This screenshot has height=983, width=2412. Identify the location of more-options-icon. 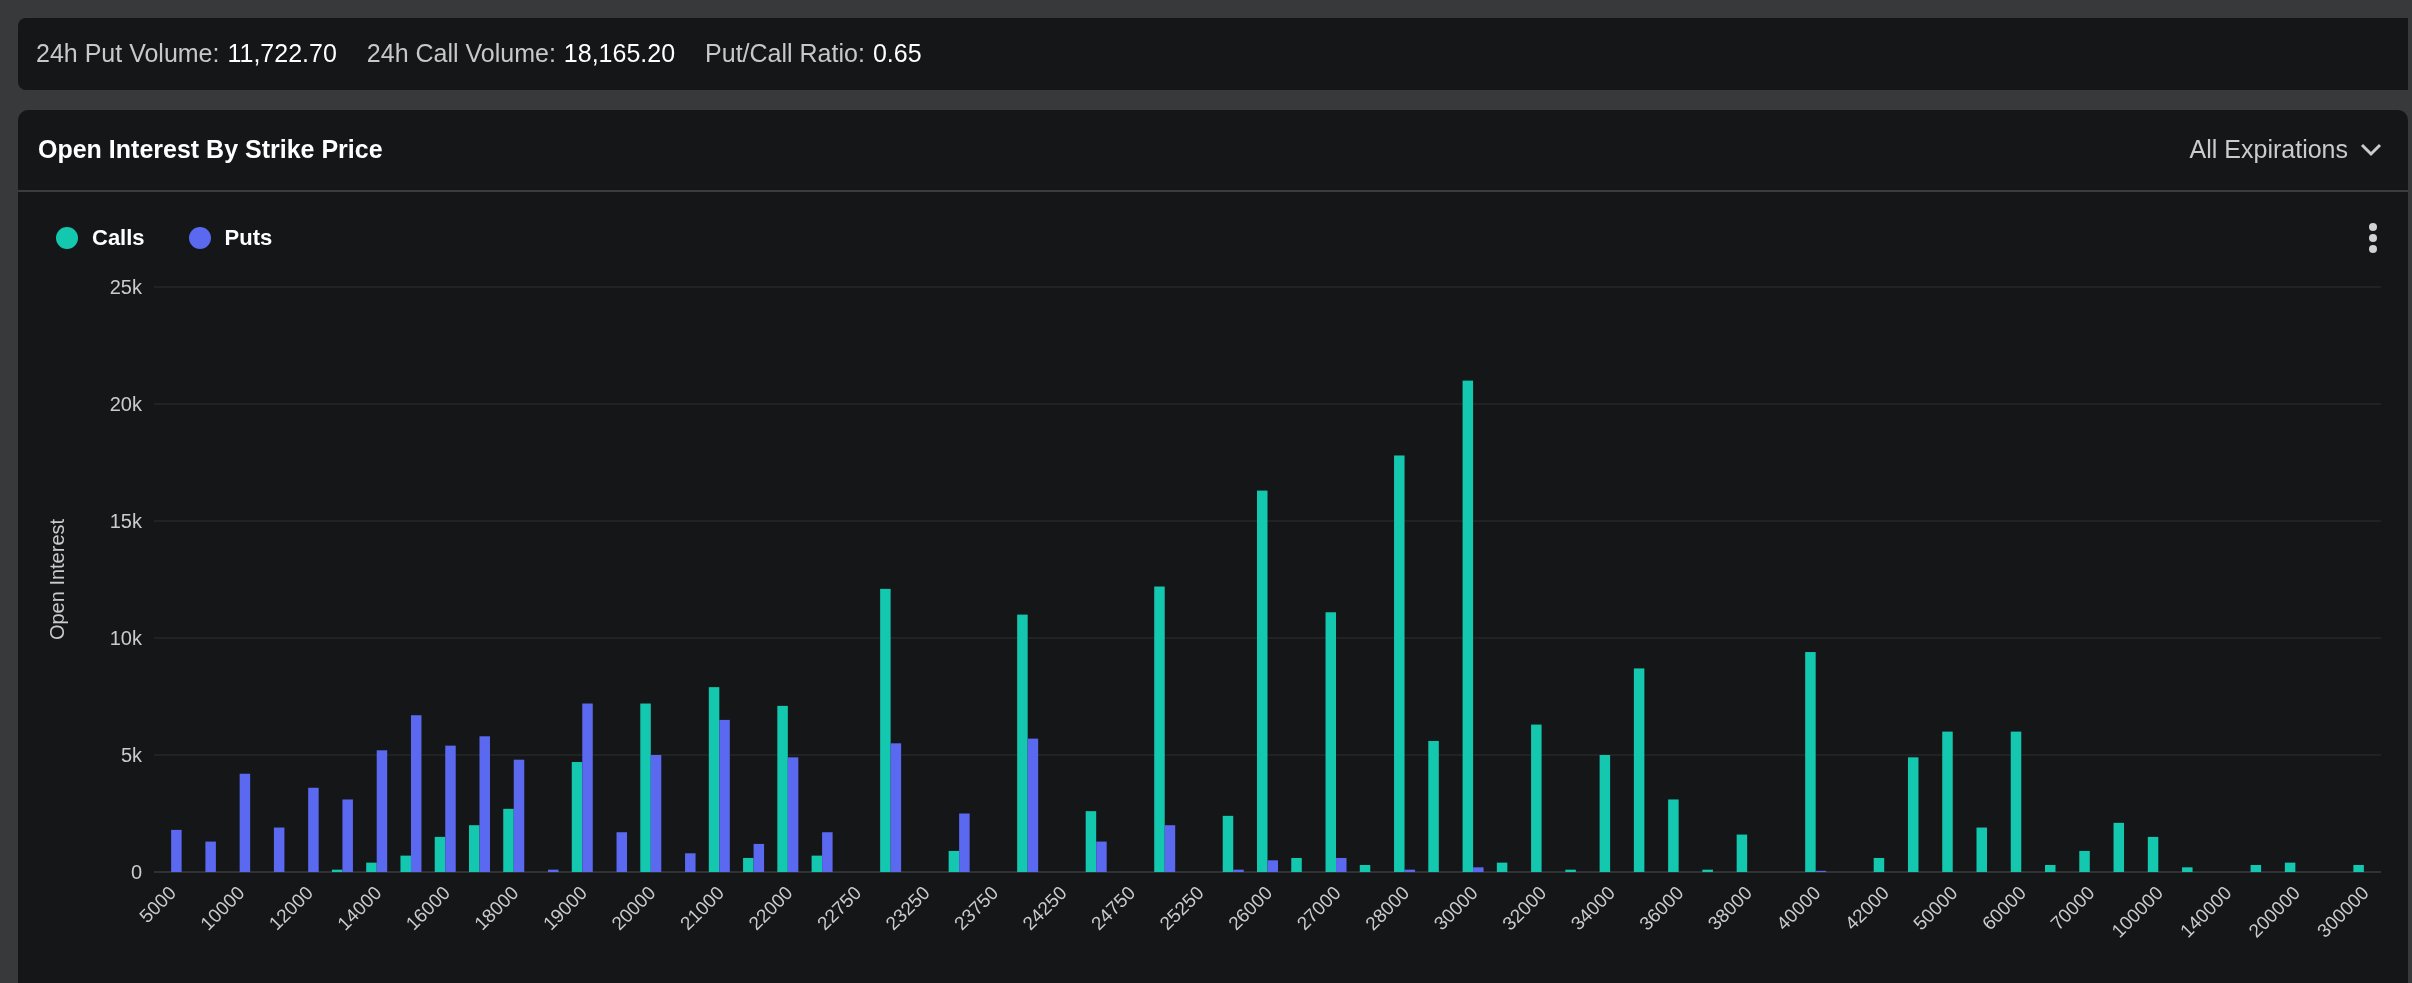
(2373, 238).